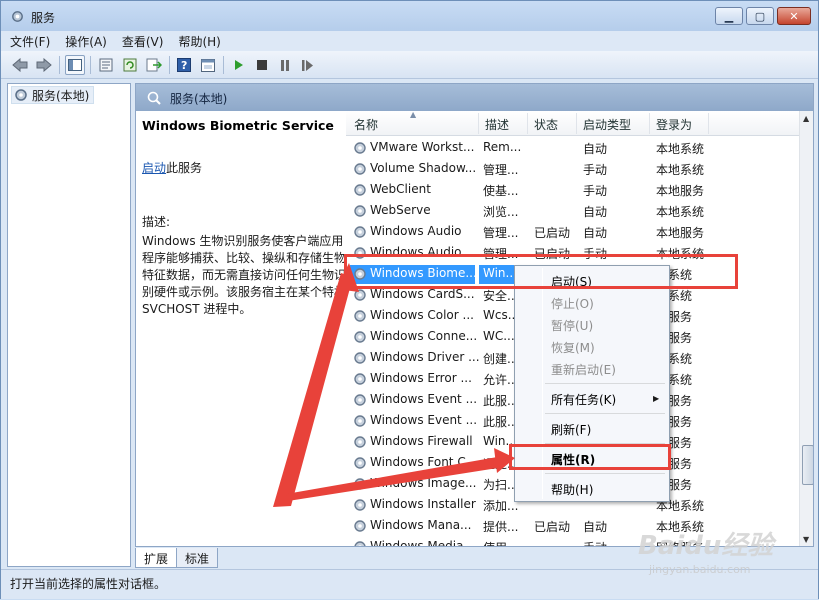  Describe the element at coordinates (674, 124) in the screenshot. I see `column-logon-as: 登录为` at that location.